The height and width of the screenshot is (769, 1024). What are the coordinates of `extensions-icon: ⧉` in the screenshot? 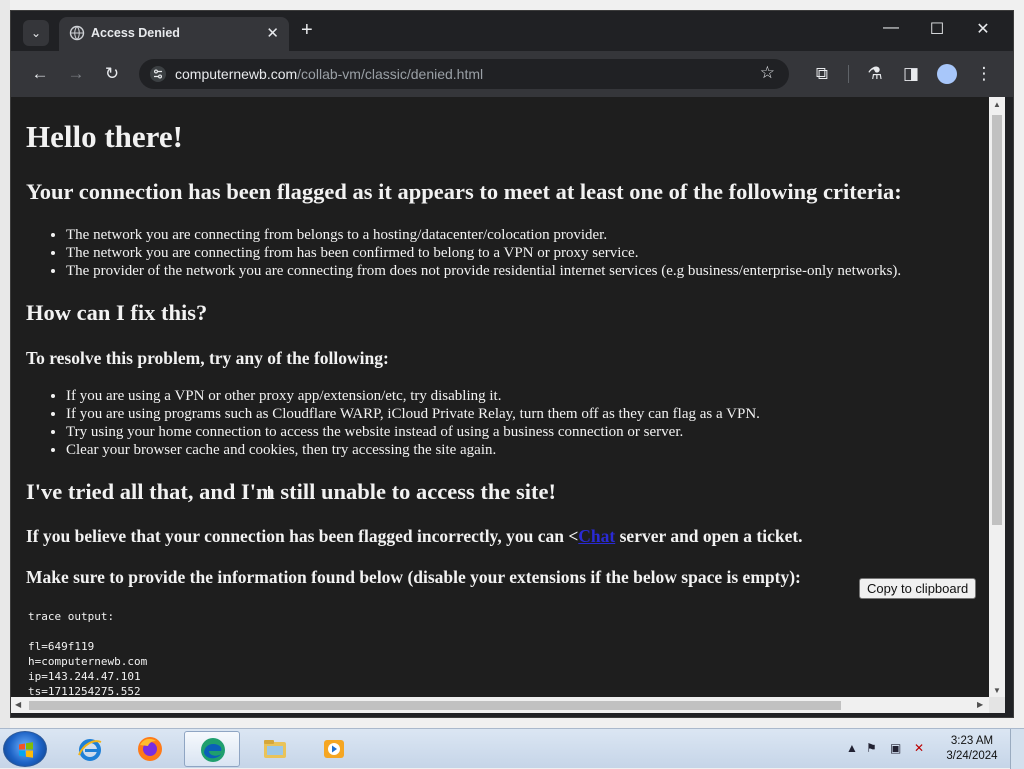 It's located at (822, 74).